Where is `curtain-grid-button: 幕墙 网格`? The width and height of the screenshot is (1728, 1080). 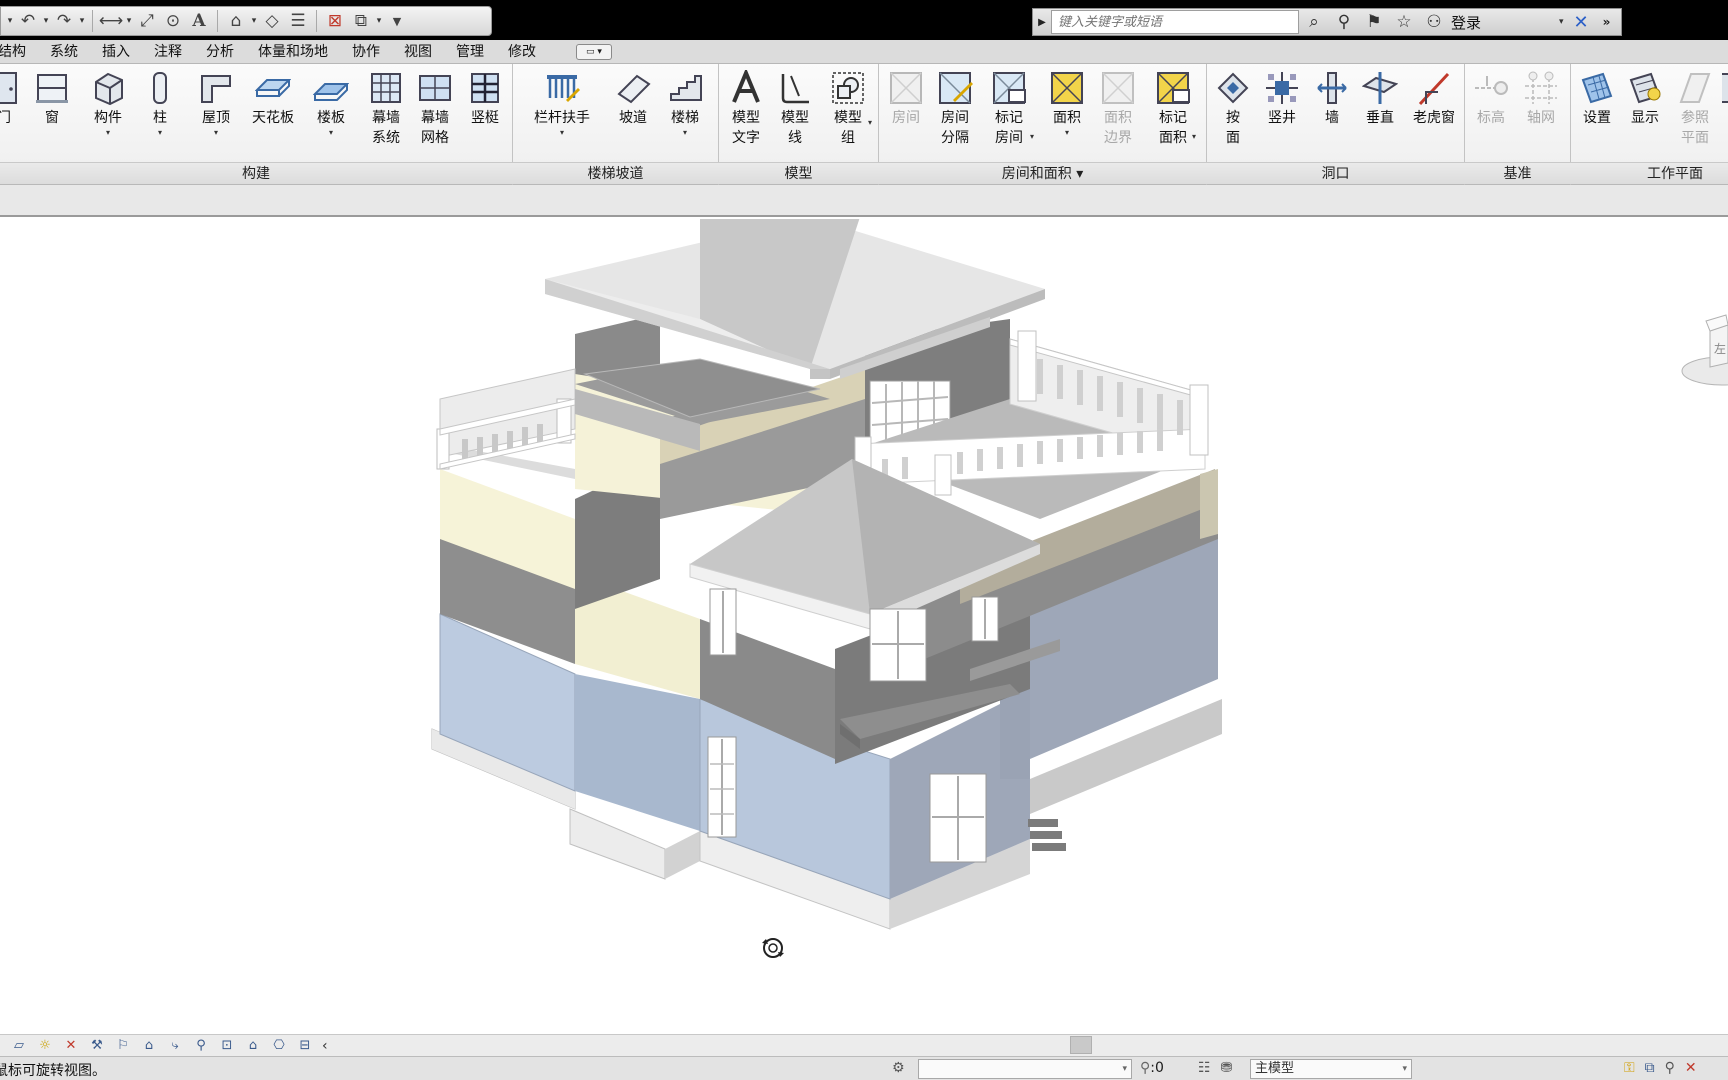
curtain-grid-button: 幕墙 网格 is located at coordinates (435, 118).